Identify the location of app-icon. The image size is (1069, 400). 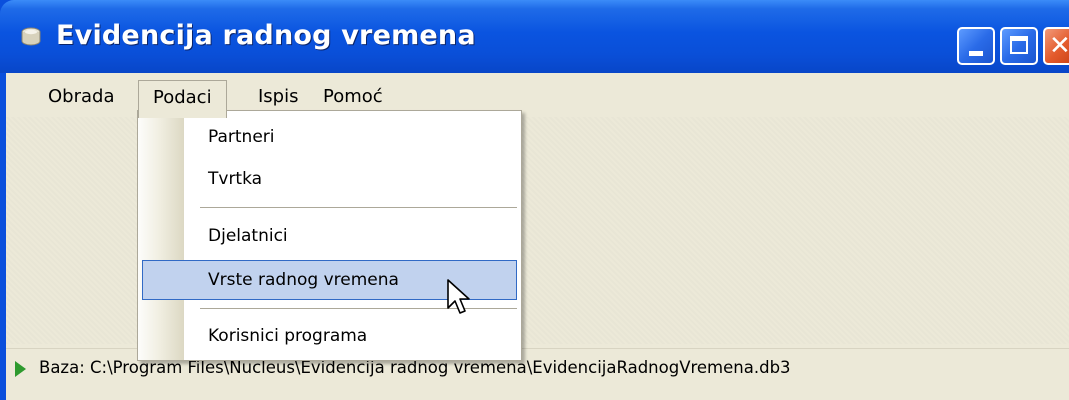
(31, 36).